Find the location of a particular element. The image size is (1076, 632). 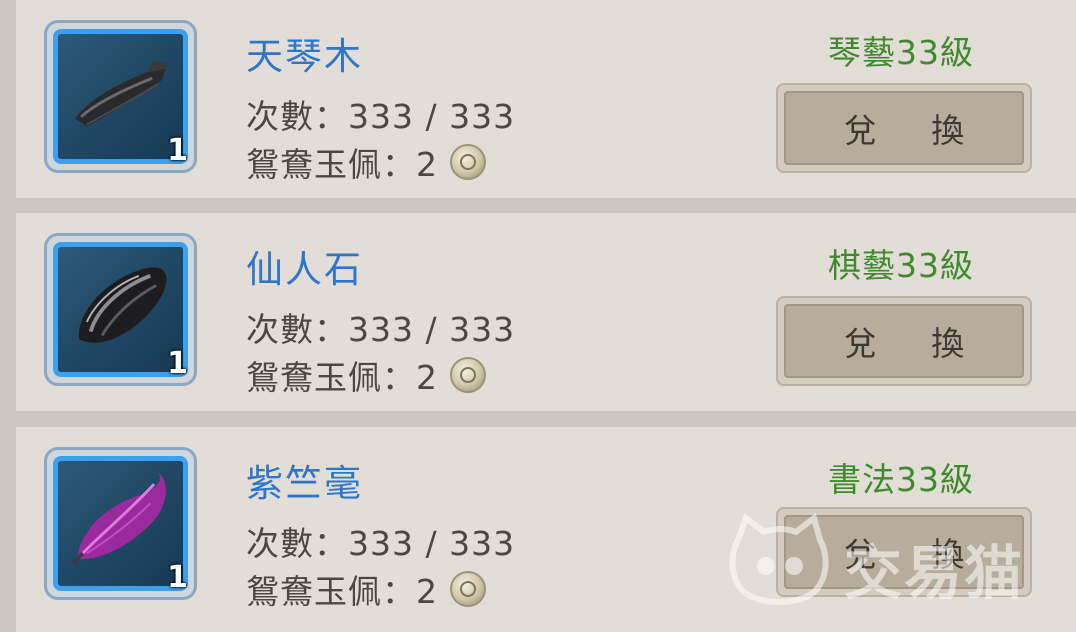

skill-requirement: 棋藝33級 is located at coordinates (901, 265).